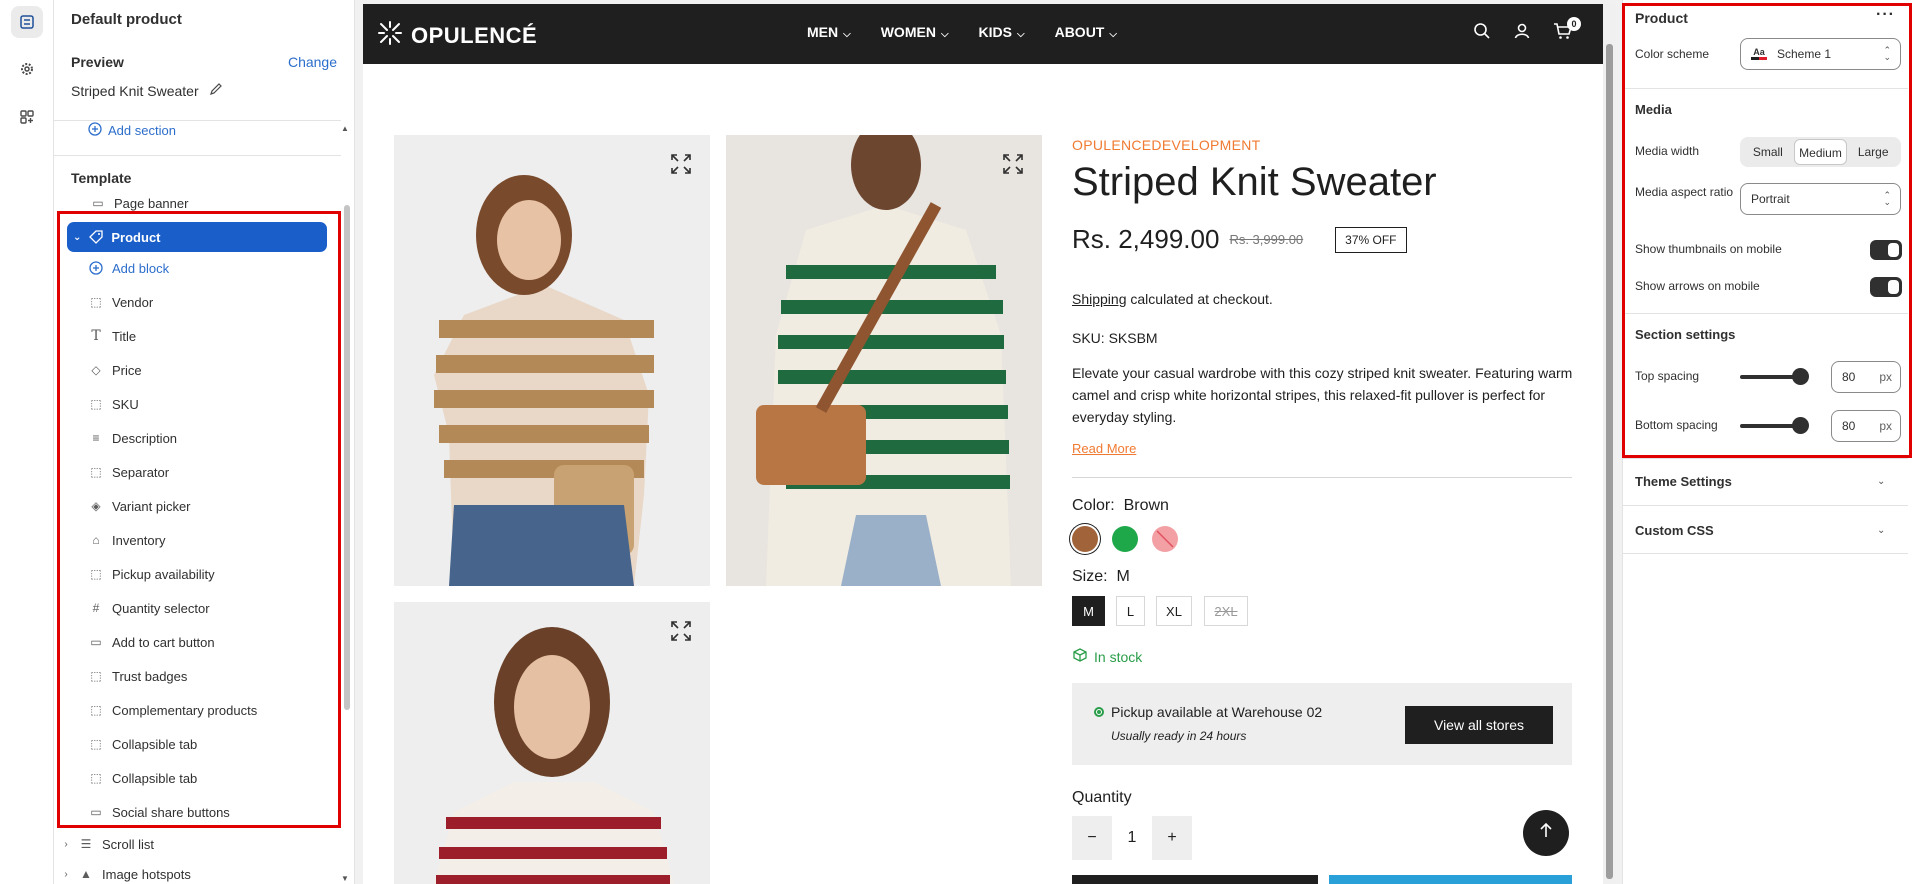  Describe the element at coordinates (1104, 448) in the screenshot. I see `read-more-link: Read More` at that location.